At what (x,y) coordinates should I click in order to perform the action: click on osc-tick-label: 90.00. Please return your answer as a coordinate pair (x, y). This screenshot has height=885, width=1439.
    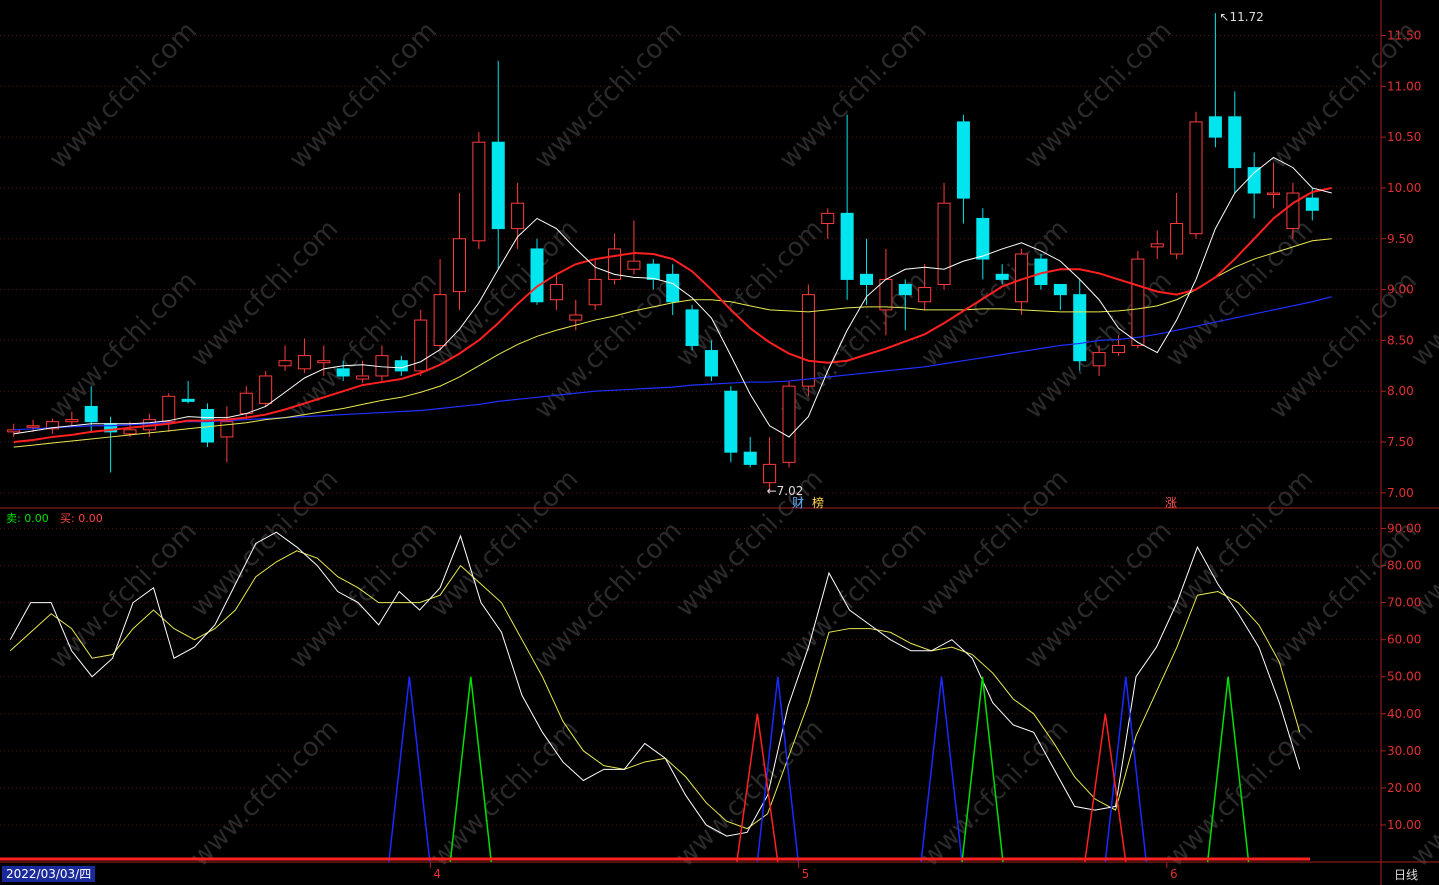
    Looking at the image, I should click on (1404, 529).